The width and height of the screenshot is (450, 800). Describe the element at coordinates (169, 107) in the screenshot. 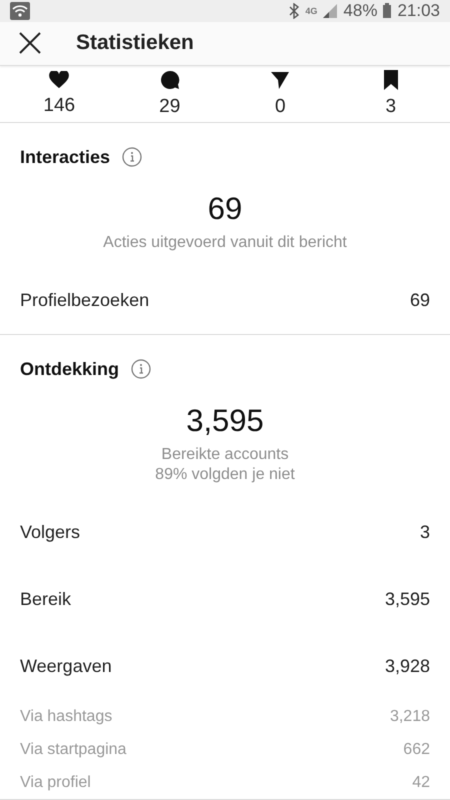

I see `count-value: 29` at that location.